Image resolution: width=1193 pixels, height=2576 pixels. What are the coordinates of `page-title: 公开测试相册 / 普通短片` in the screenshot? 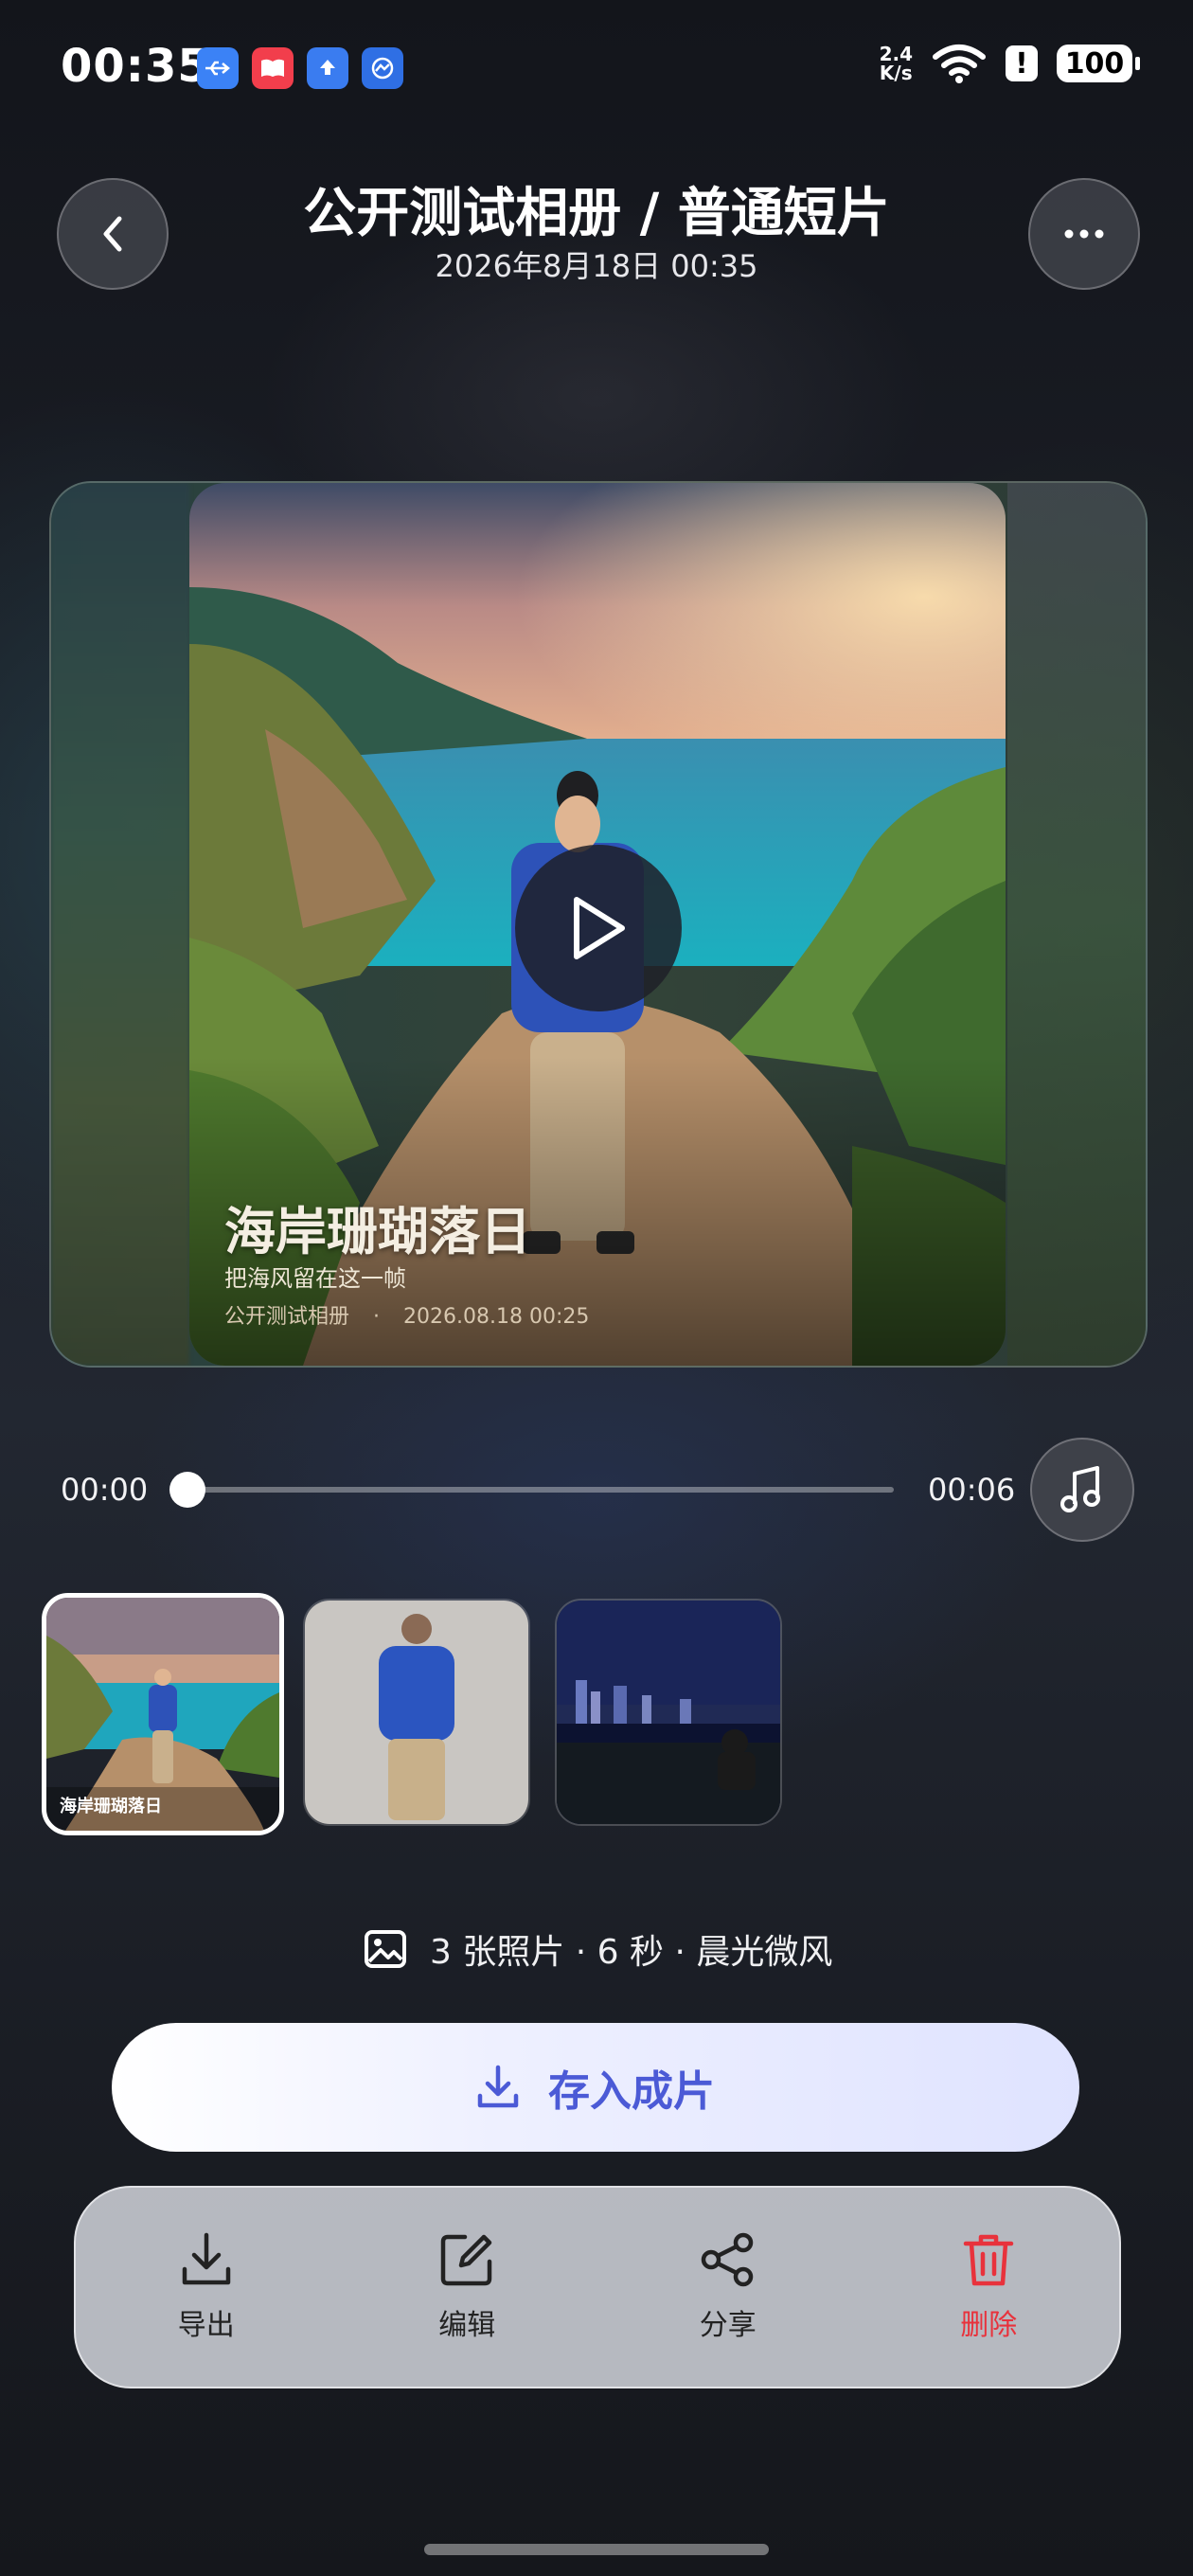 It's located at (596, 213).